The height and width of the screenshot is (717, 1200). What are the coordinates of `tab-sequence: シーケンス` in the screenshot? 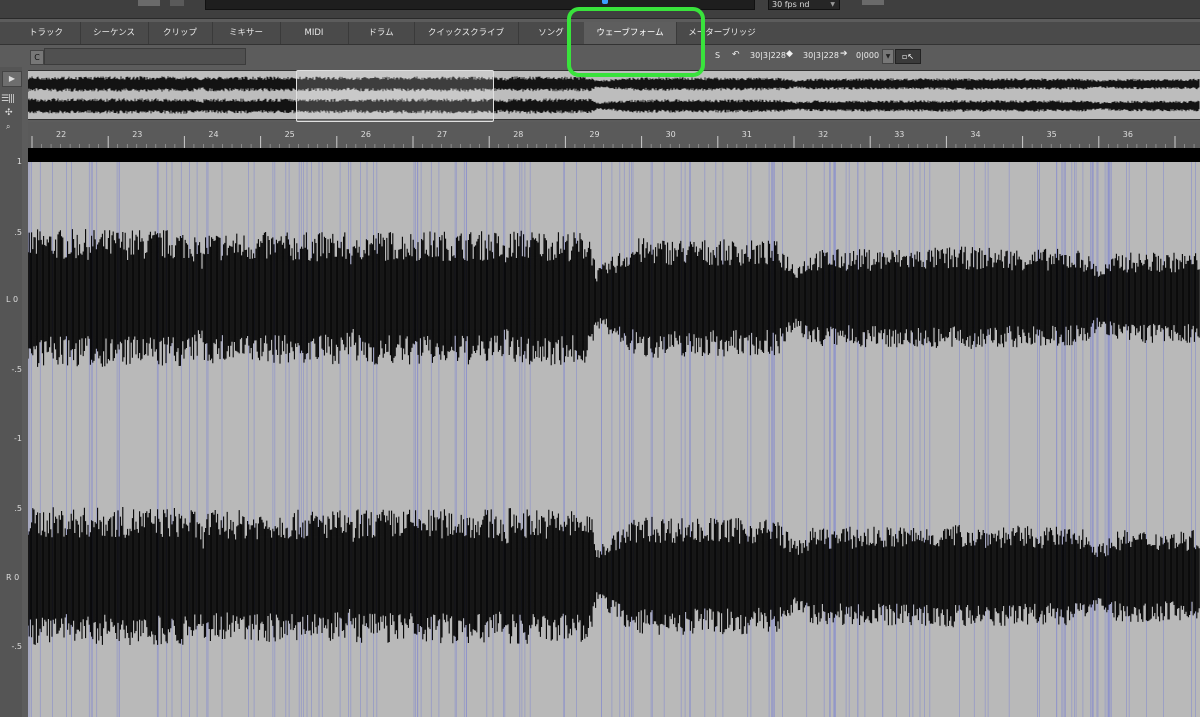 It's located at (114, 33).